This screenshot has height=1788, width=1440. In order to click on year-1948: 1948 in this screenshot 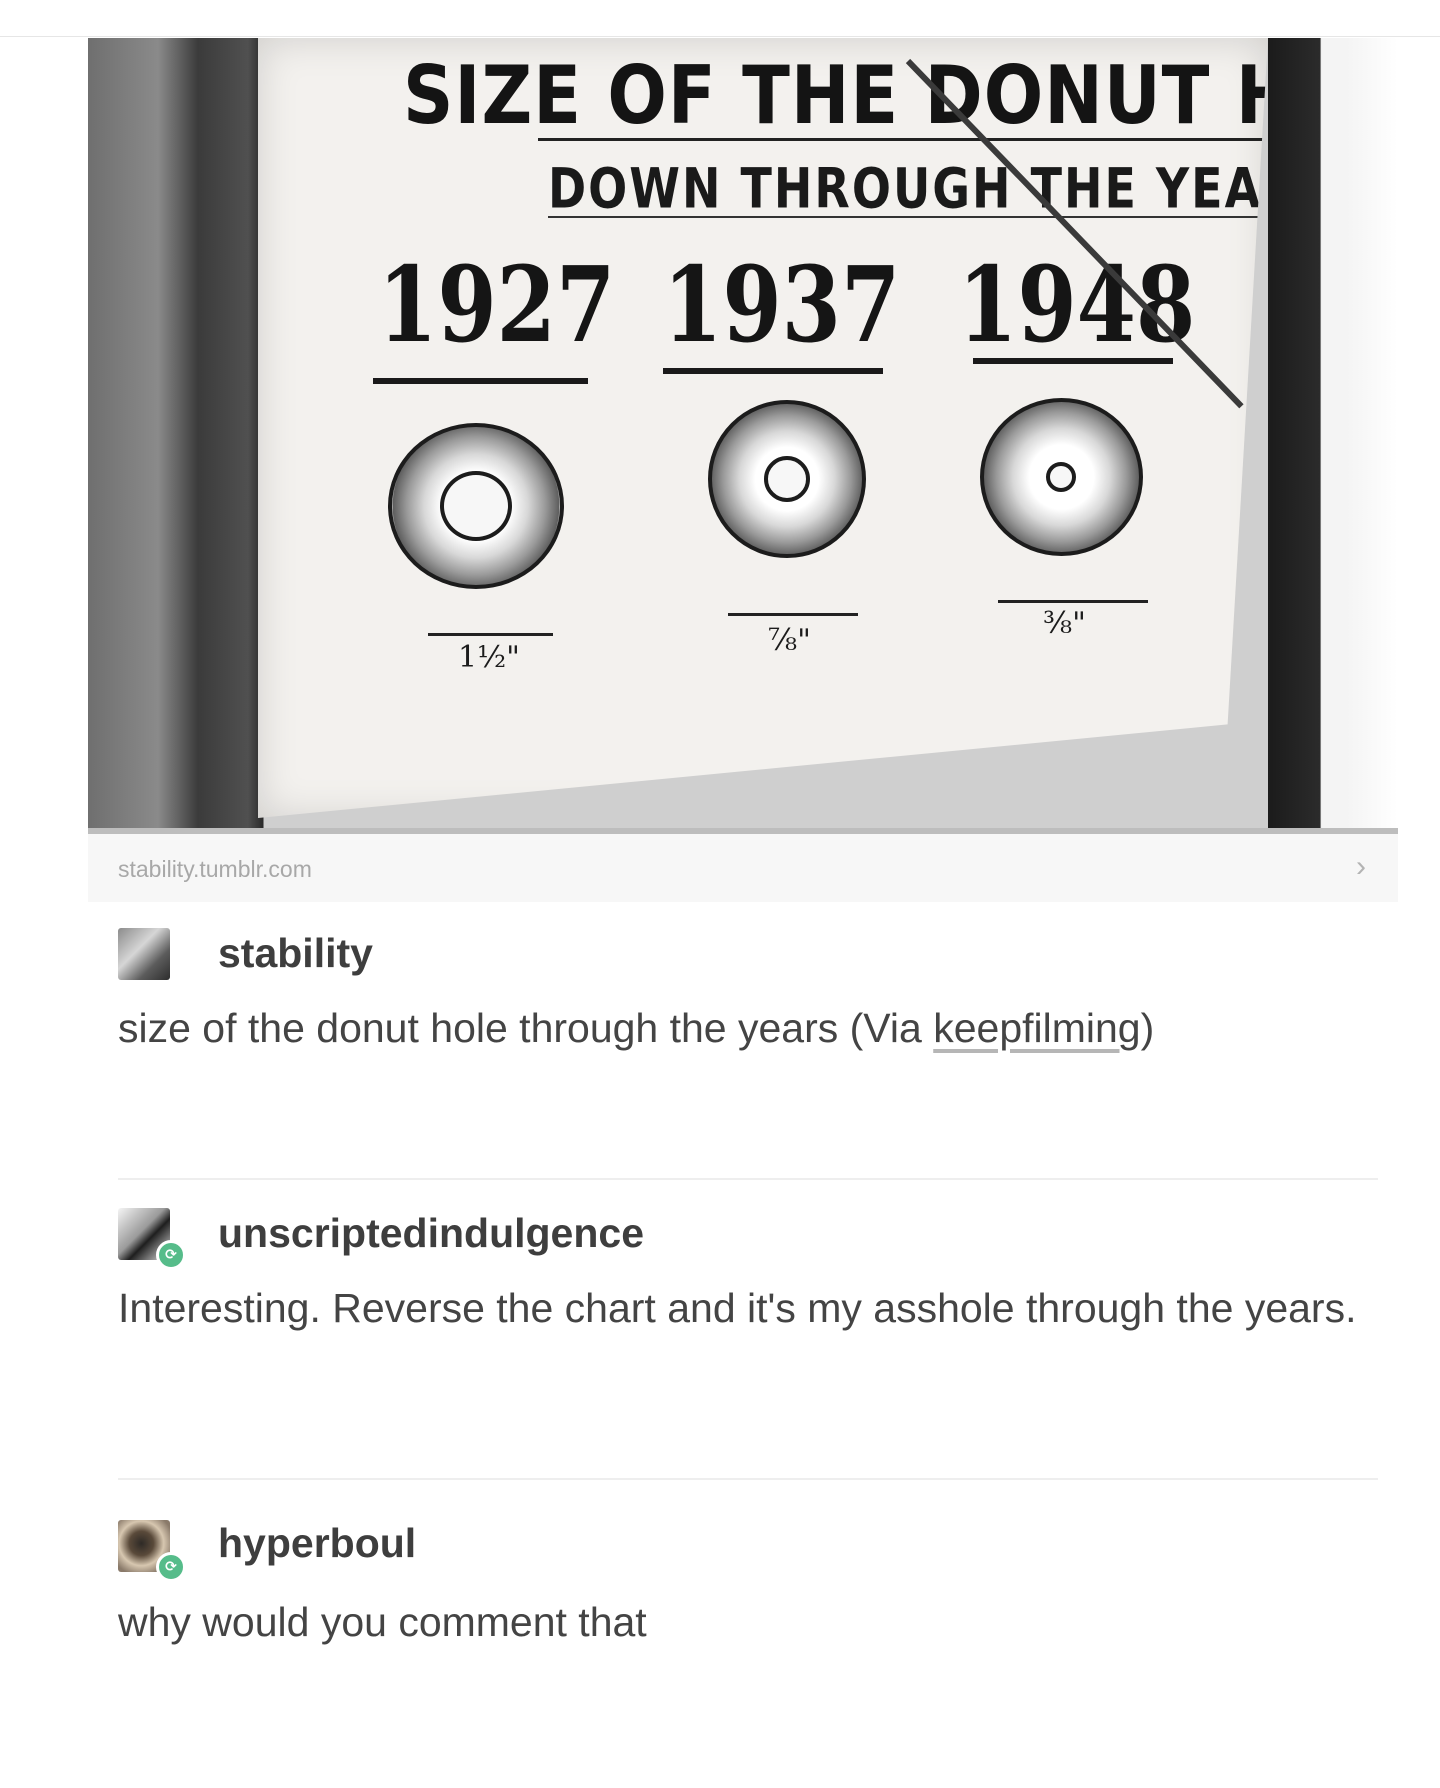, I will do `click(1077, 304)`.